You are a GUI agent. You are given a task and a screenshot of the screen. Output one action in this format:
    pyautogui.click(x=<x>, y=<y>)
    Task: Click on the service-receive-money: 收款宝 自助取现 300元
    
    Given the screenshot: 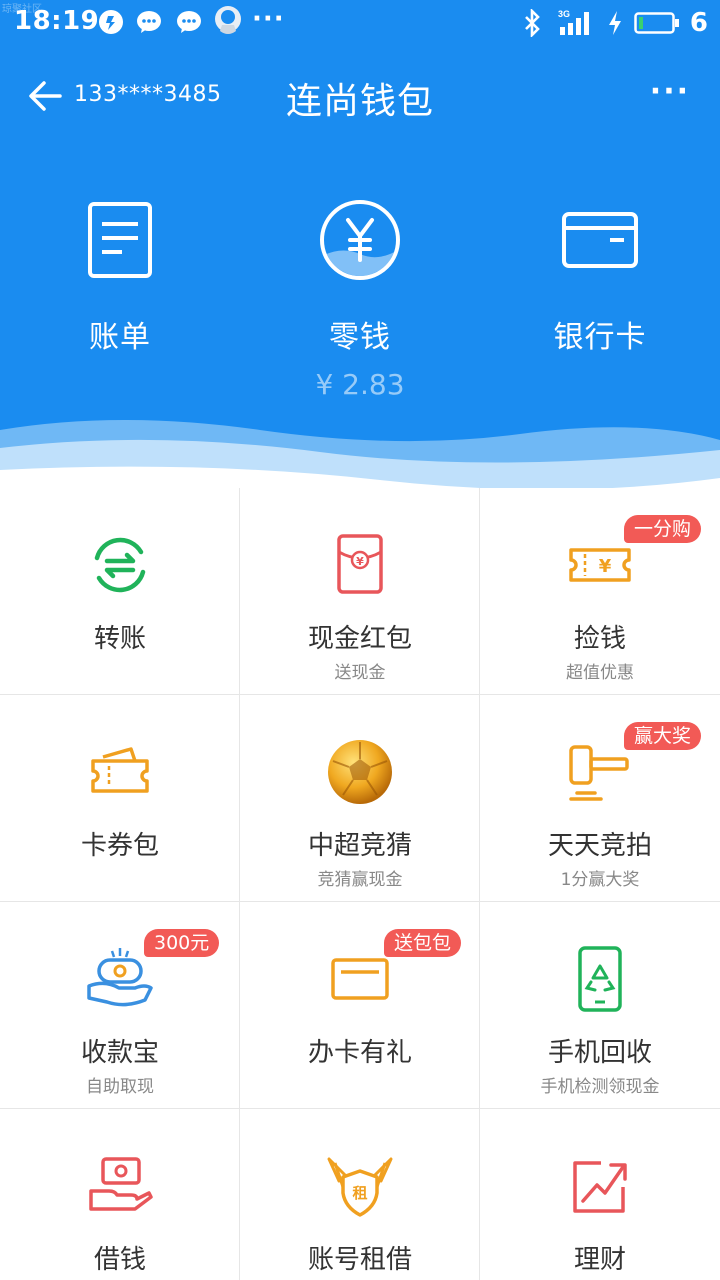 What is the action you would take?
    pyautogui.click(x=120, y=1005)
    